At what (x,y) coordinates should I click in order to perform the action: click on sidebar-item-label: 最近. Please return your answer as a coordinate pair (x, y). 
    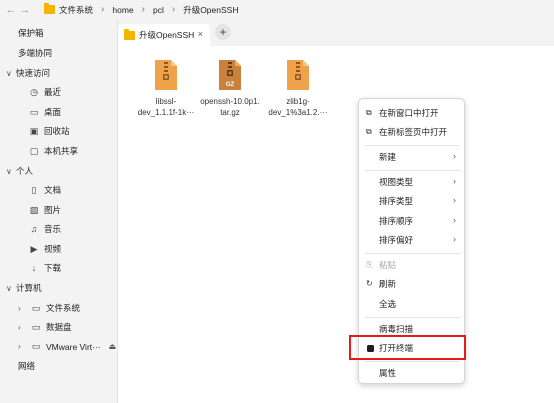
    Looking at the image, I should click on (53, 92).